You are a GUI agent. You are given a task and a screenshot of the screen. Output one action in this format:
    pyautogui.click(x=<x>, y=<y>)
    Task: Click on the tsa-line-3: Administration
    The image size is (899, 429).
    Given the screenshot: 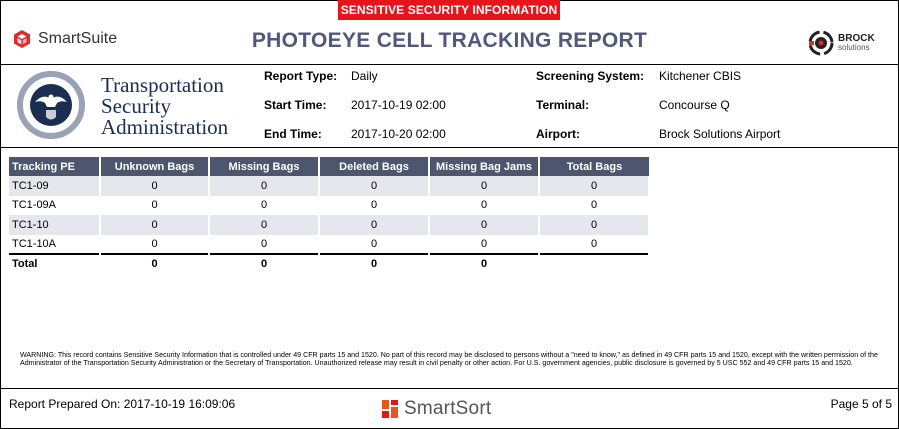 What is the action you would take?
    pyautogui.click(x=165, y=127)
    